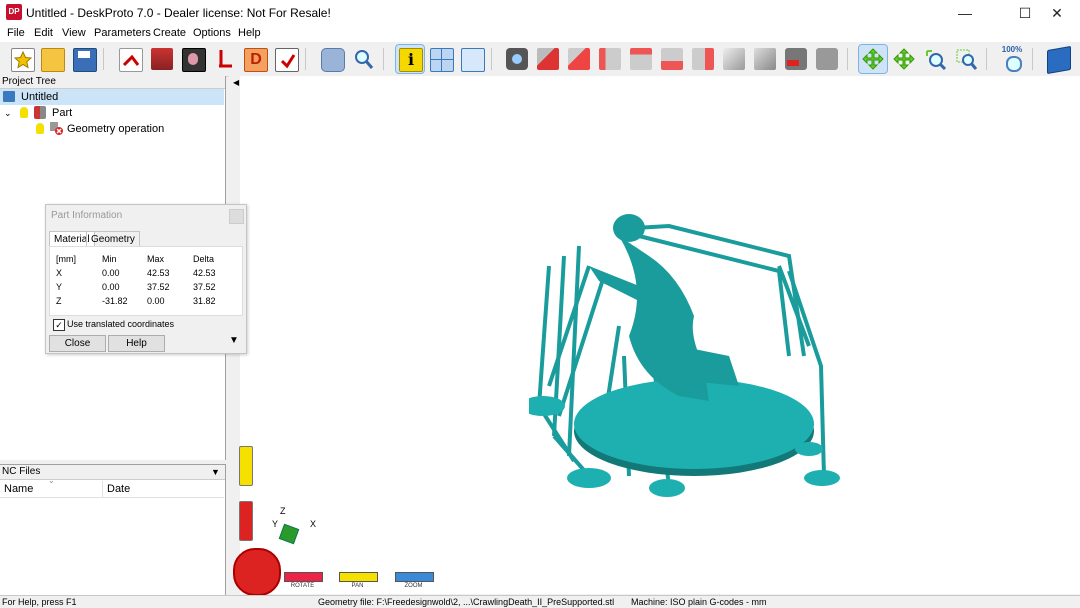 Image resolution: width=1080 pixels, height=608 pixels. I want to click on column-divider, so click(102, 489).